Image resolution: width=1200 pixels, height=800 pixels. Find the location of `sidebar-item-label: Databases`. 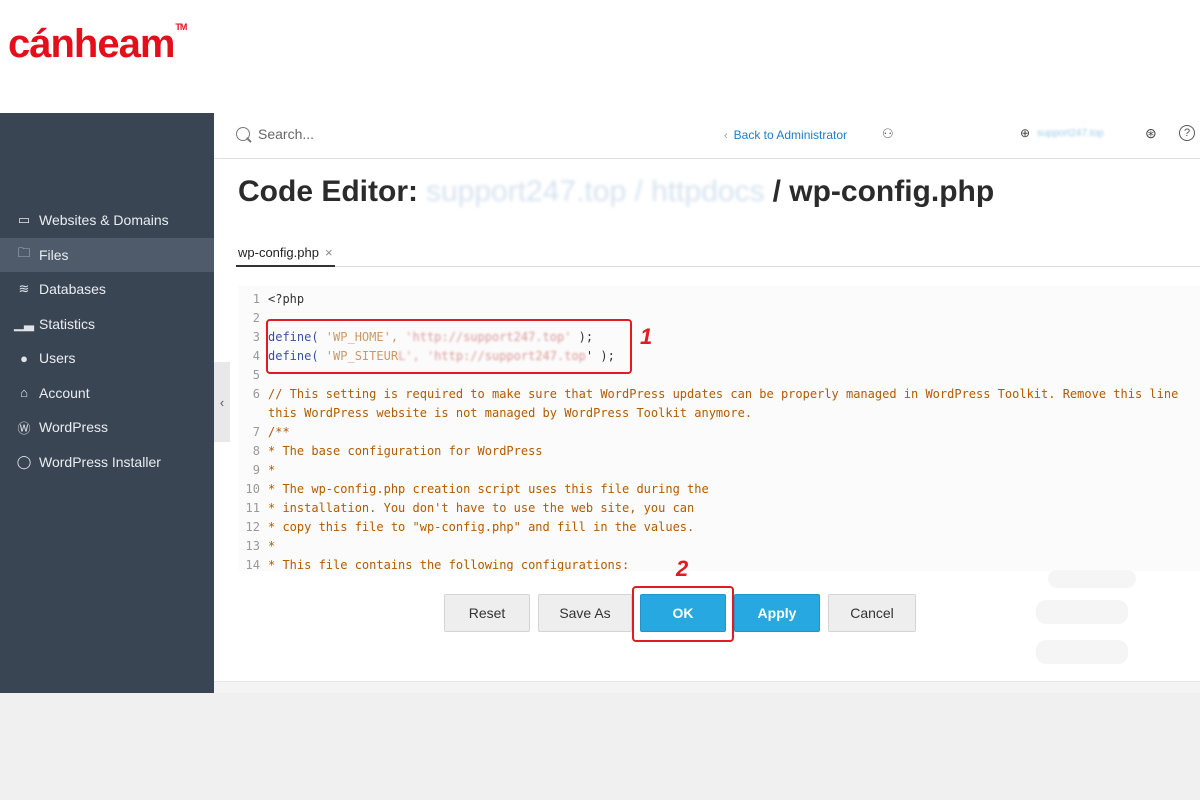

sidebar-item-label: Databases is located at coordinates (72, 289).